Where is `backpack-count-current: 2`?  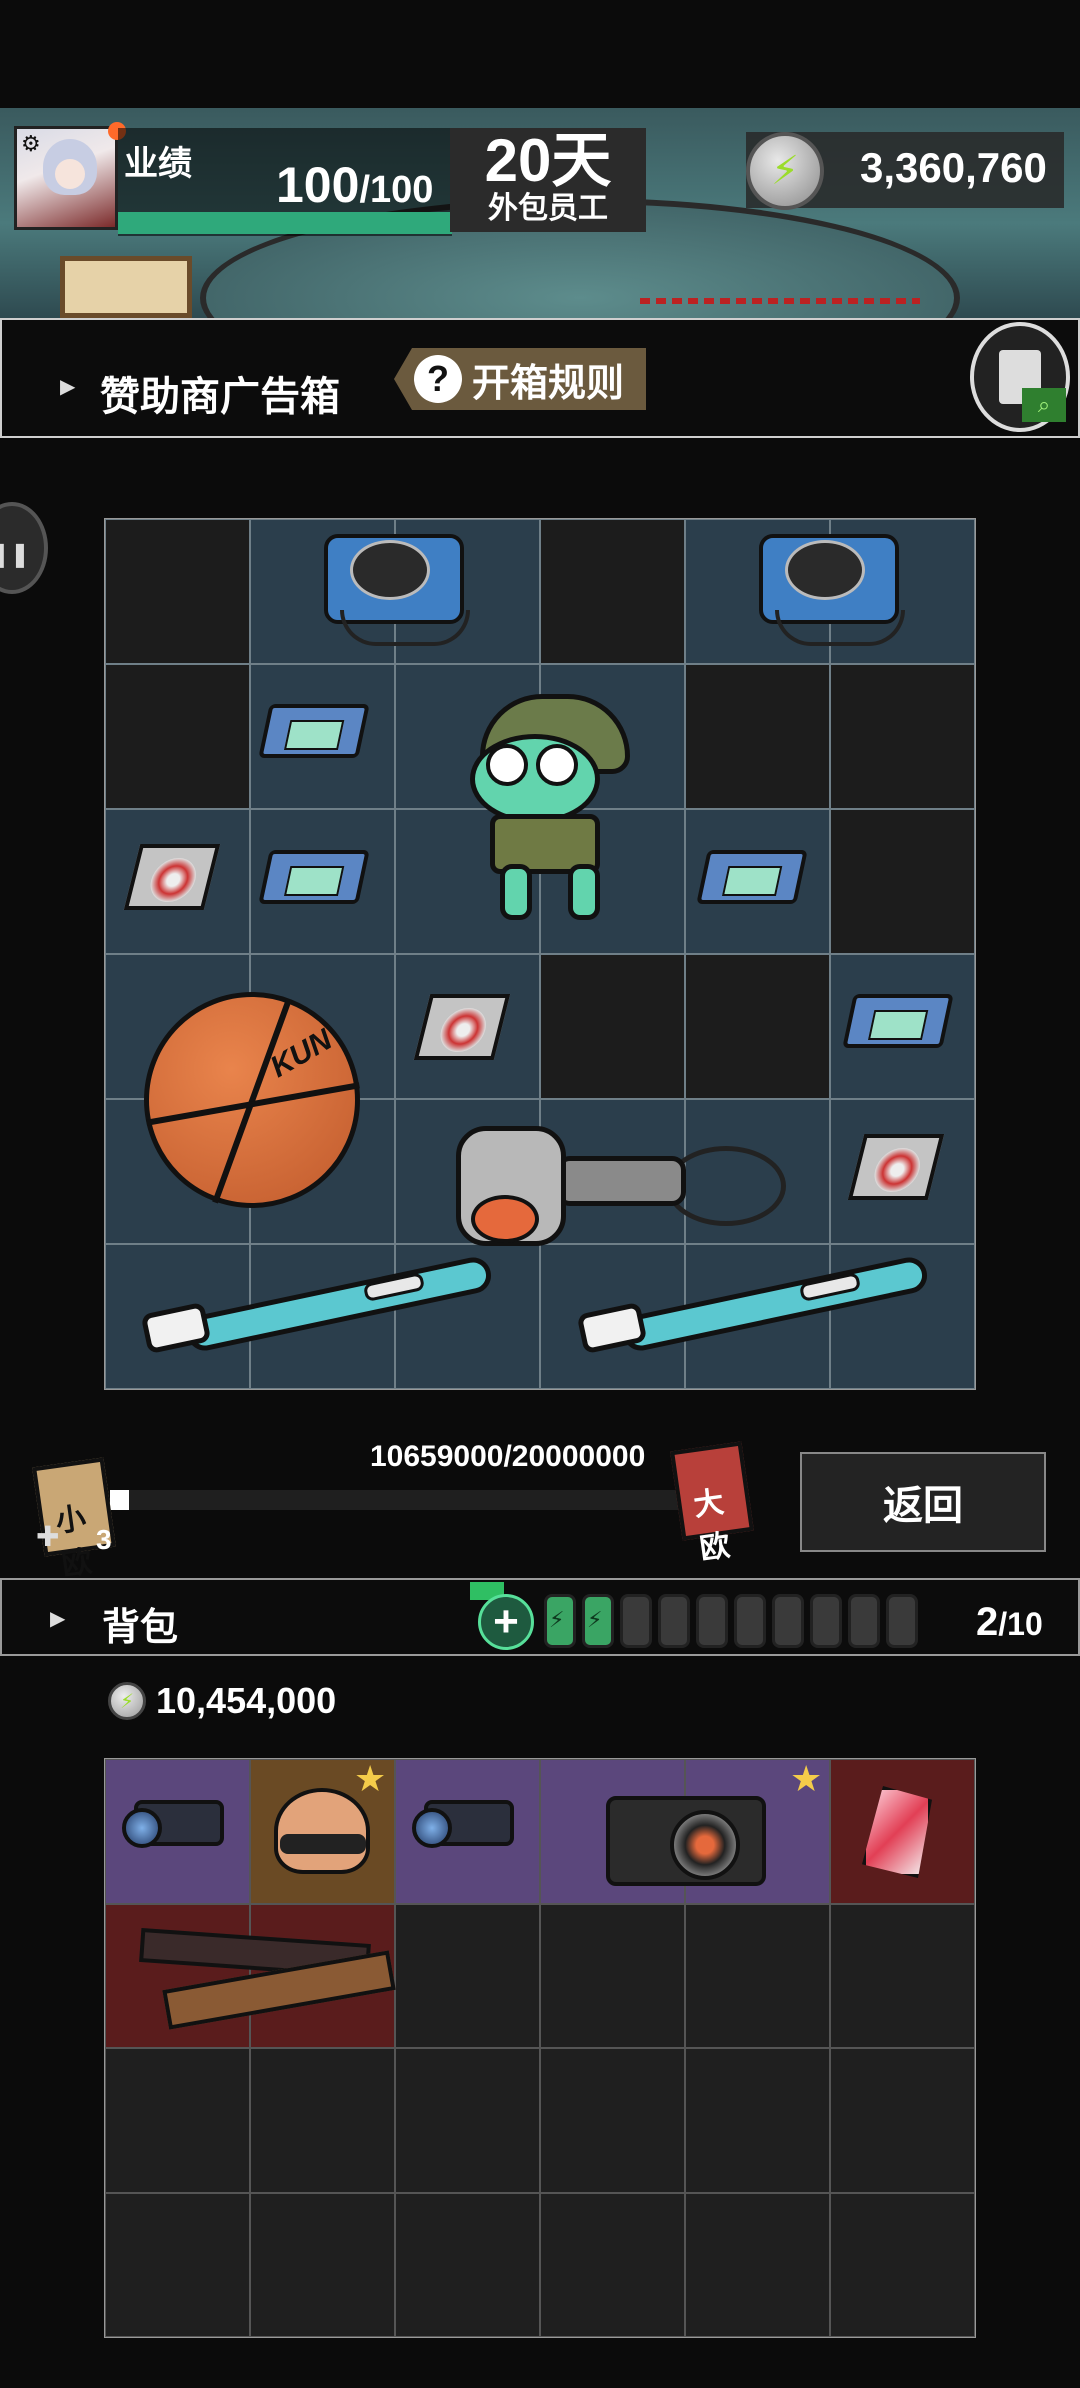
backpack-count-current: 2 is located at coordinates (987, 1622).